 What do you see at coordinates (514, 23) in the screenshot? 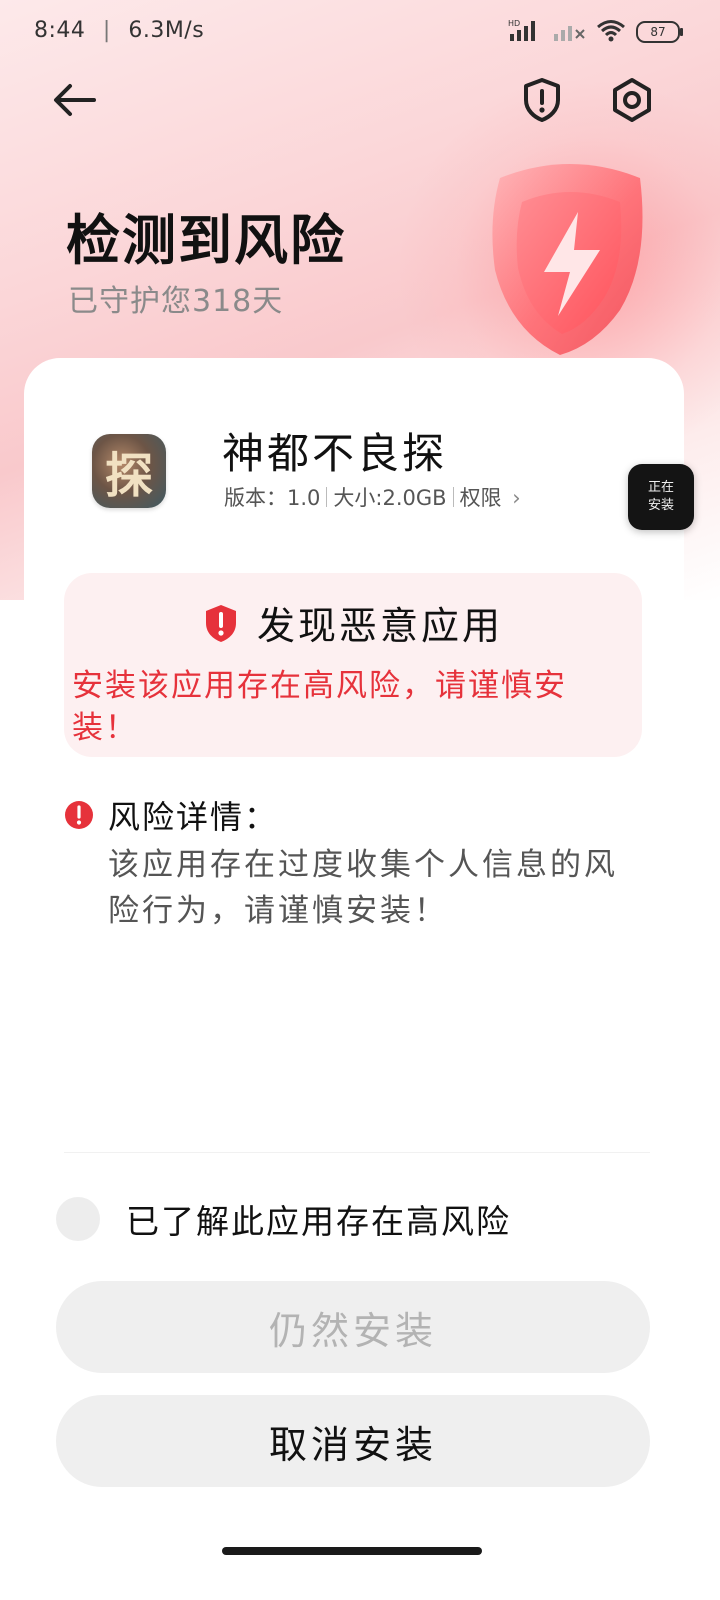
I see `hd-label: HD` at bounding box center [514, 23].